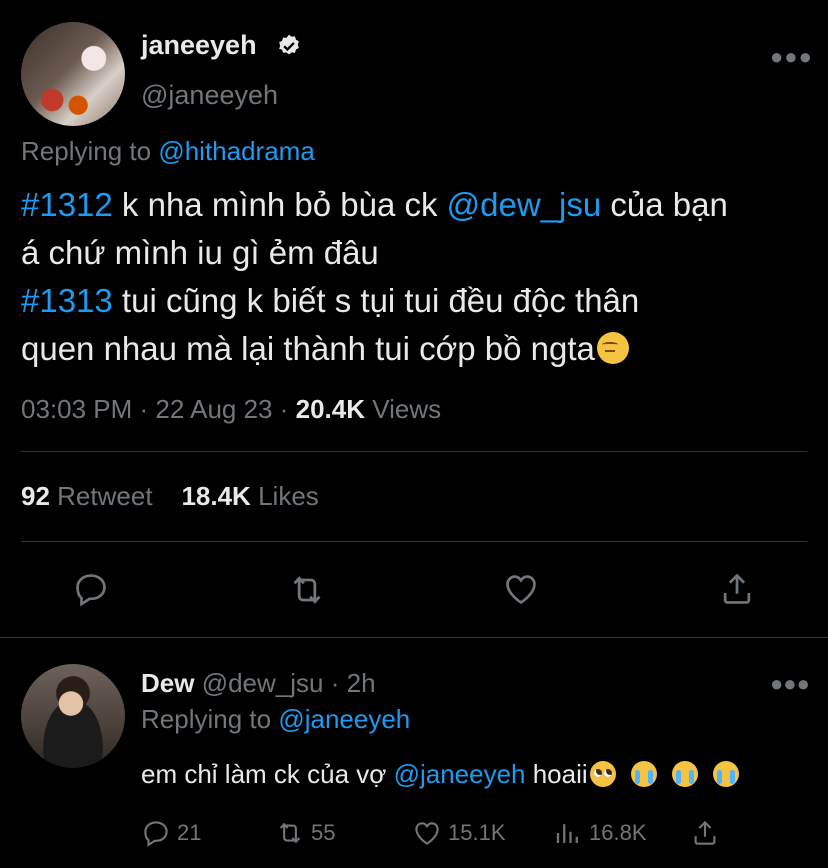 The width and height of the screenshot is (828, 868). I want to click on mention-link: @dew_jsu, so click(524, 204).